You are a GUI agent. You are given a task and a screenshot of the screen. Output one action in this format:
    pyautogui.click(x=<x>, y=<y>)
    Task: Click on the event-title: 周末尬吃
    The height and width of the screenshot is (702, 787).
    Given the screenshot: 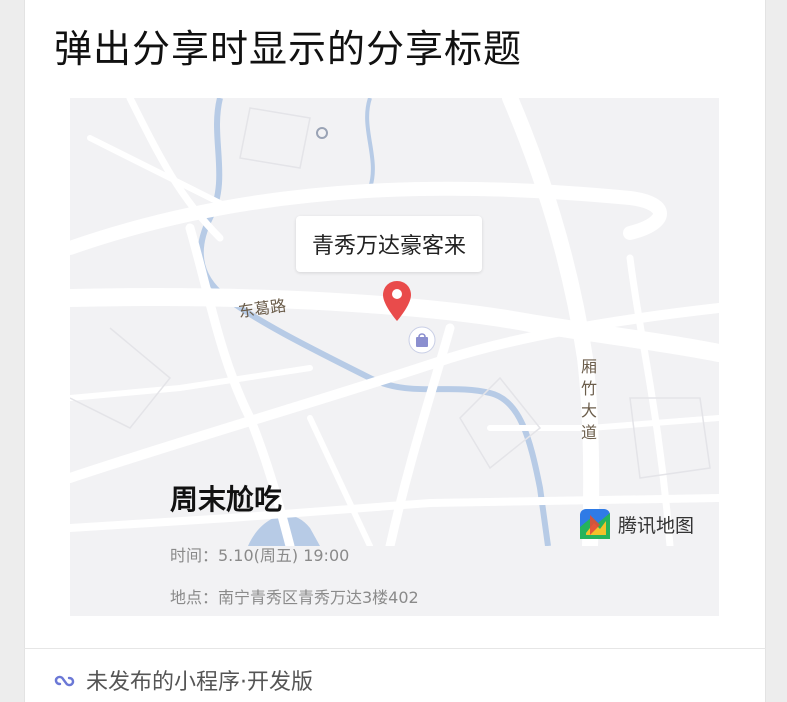 What is the action you would take?
    pyautogui.click(x=226, y=499)
    